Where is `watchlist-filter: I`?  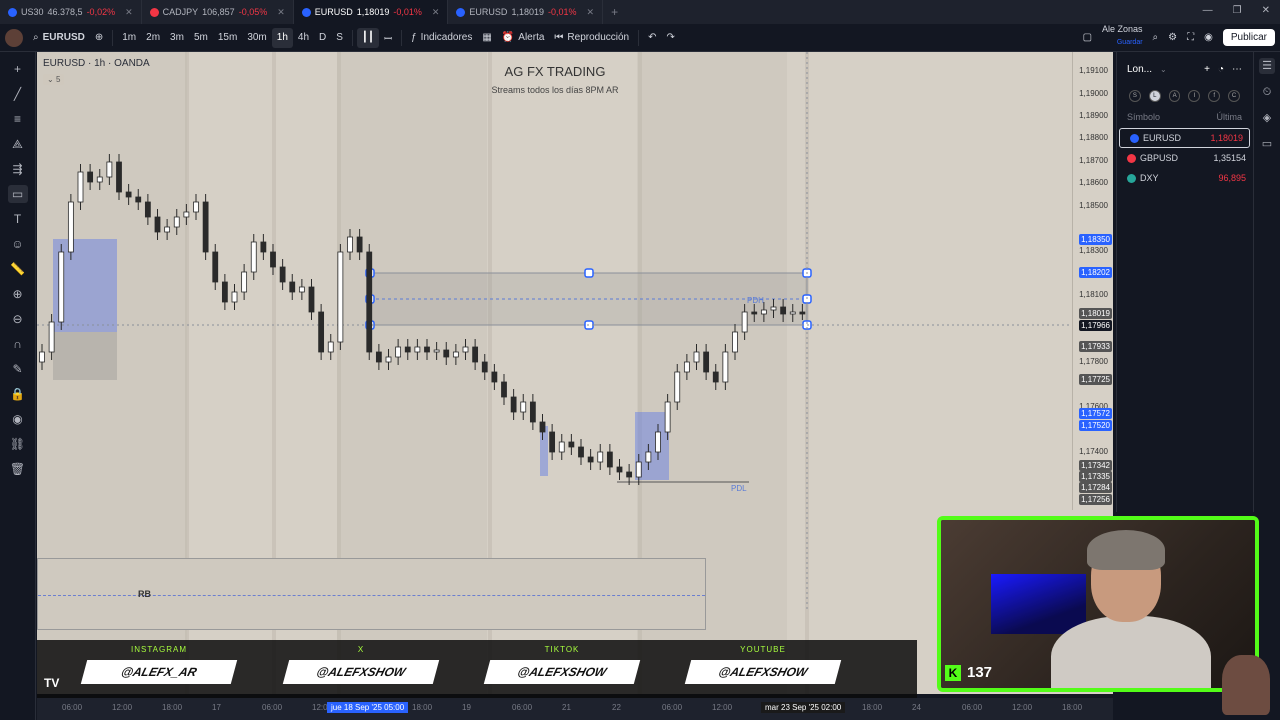
watchlist-filter: I is located at coordinates (1194, 96).